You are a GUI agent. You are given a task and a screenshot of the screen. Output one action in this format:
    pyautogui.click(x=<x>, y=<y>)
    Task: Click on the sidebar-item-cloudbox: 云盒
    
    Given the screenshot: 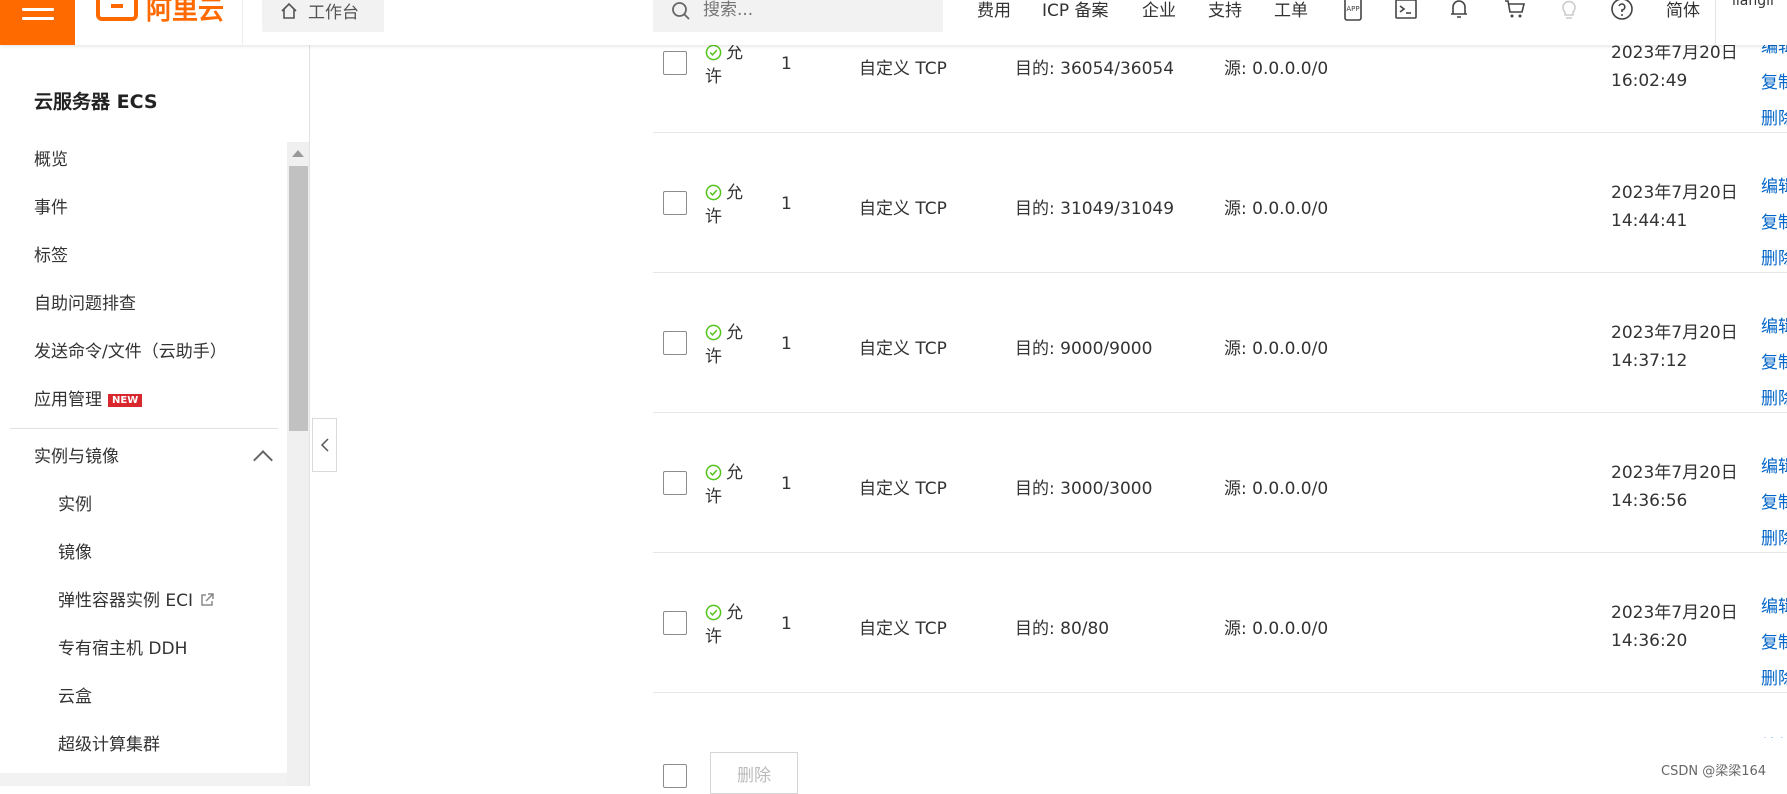 What is the action you would take?
    pyautogui.click(x=143, y=697)
    